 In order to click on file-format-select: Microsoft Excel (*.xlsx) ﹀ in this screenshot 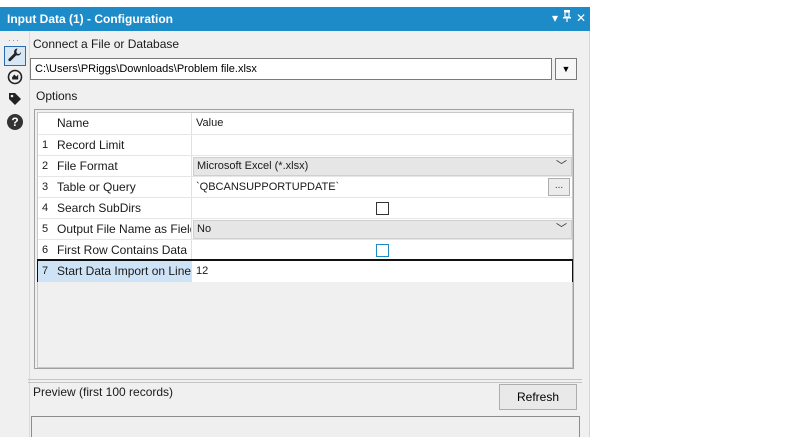, I will do `click(382, 166)`.